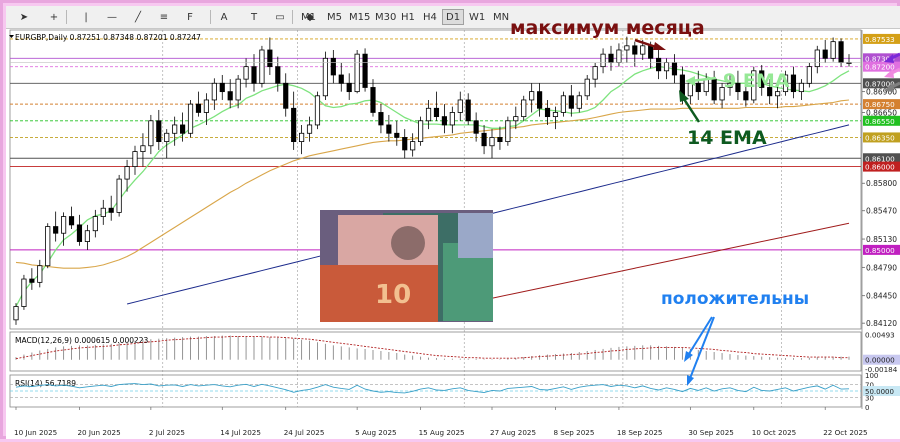 The width and height of the screenshot is (900, 442). I want to click on rsi-title: RSI(14) 56.7189, so click(45, 383).